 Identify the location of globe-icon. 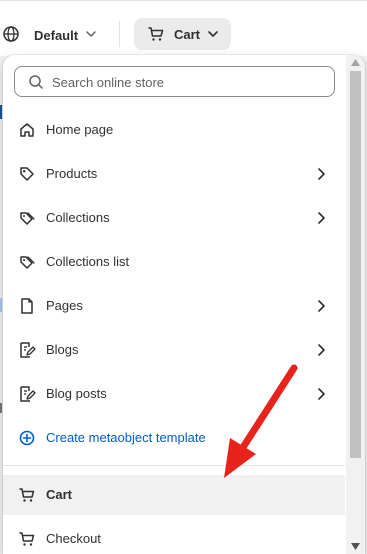
(11, 34).